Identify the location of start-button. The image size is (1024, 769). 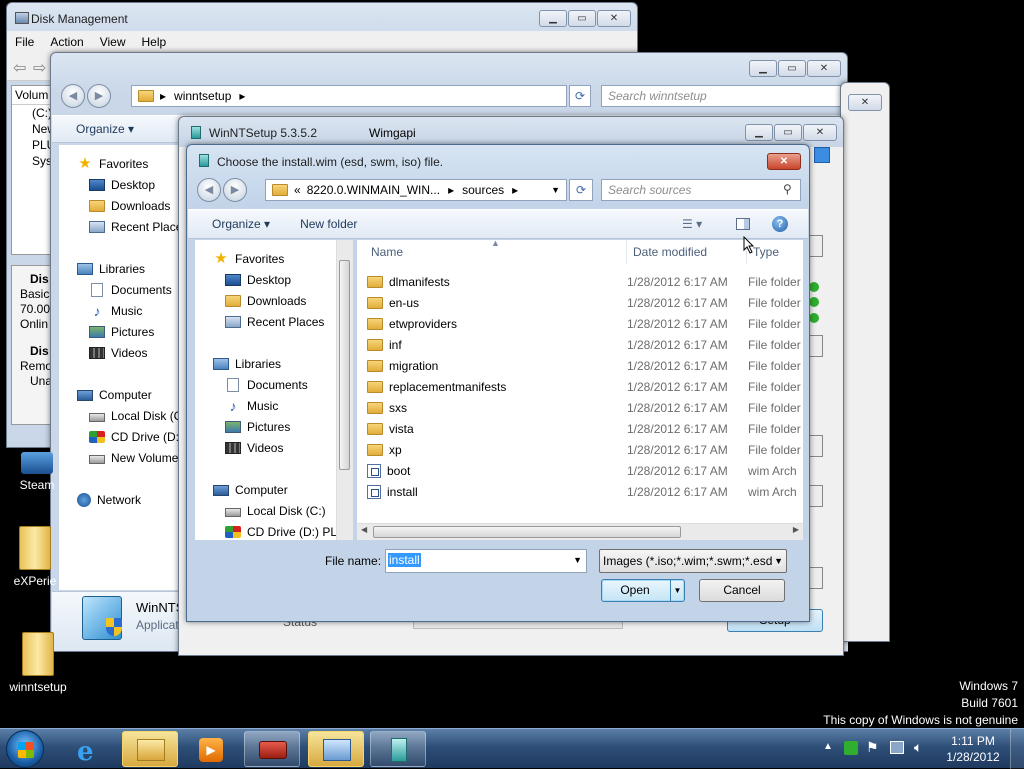
(25, 749).